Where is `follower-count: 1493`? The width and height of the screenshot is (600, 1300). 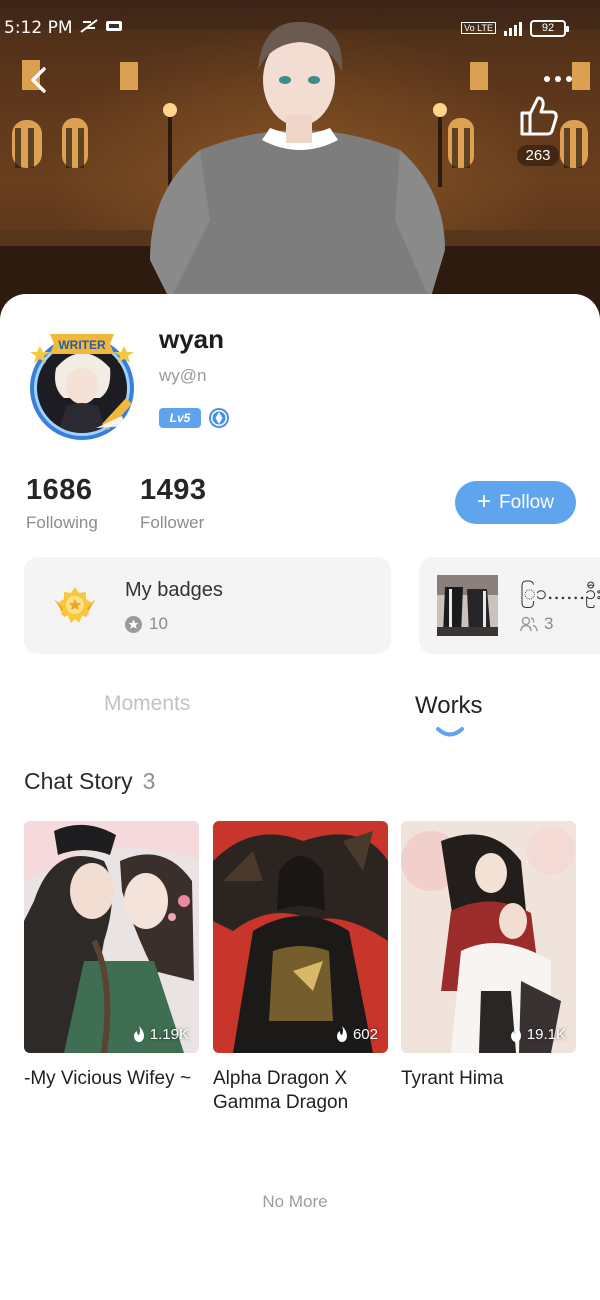
follower-count: 1493 is located at coordinates (173, 490).